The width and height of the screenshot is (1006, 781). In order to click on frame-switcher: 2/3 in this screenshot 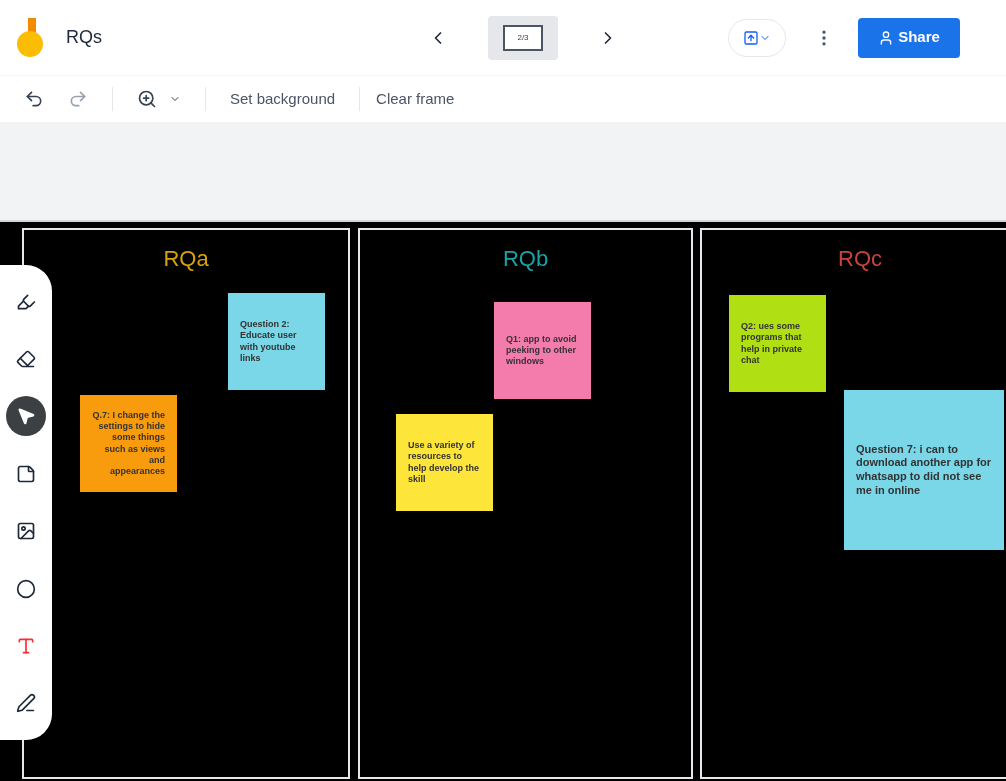, I will do `click(523, 37)`.